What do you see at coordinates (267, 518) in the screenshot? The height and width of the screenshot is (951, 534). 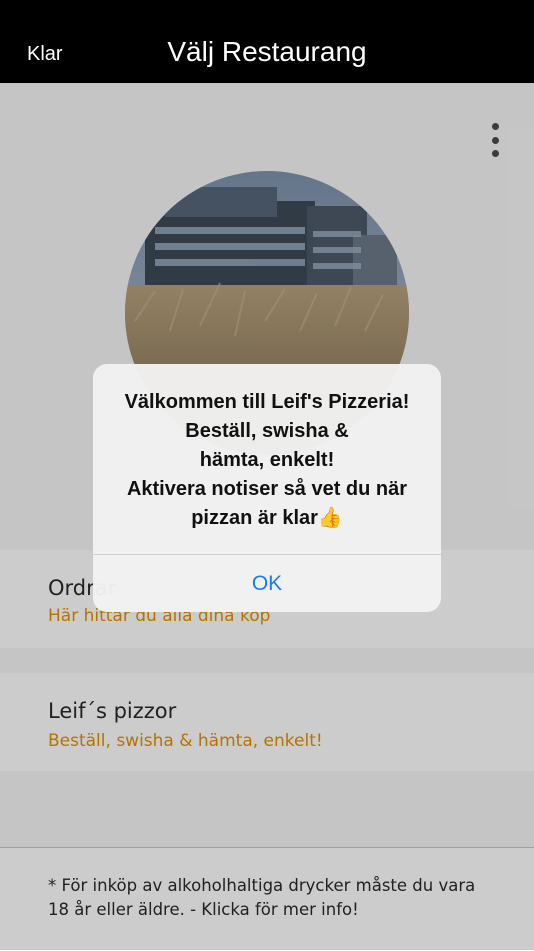 I see `alert-line: pizzan är klar👍` at bounding box center [267, 518].